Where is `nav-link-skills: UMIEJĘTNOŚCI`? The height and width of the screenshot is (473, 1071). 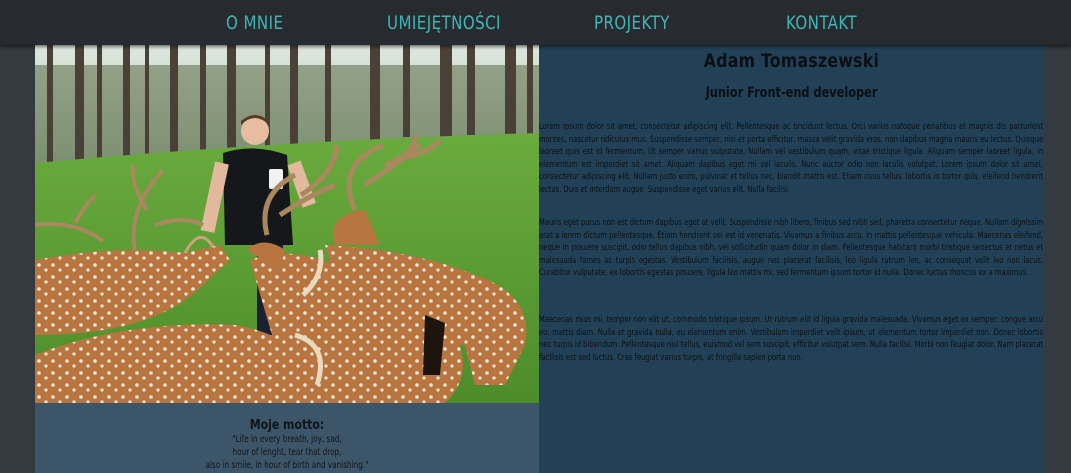
nav-link-skills: UMIEJĘTNOŚCI is located at coordinates (444, 22).